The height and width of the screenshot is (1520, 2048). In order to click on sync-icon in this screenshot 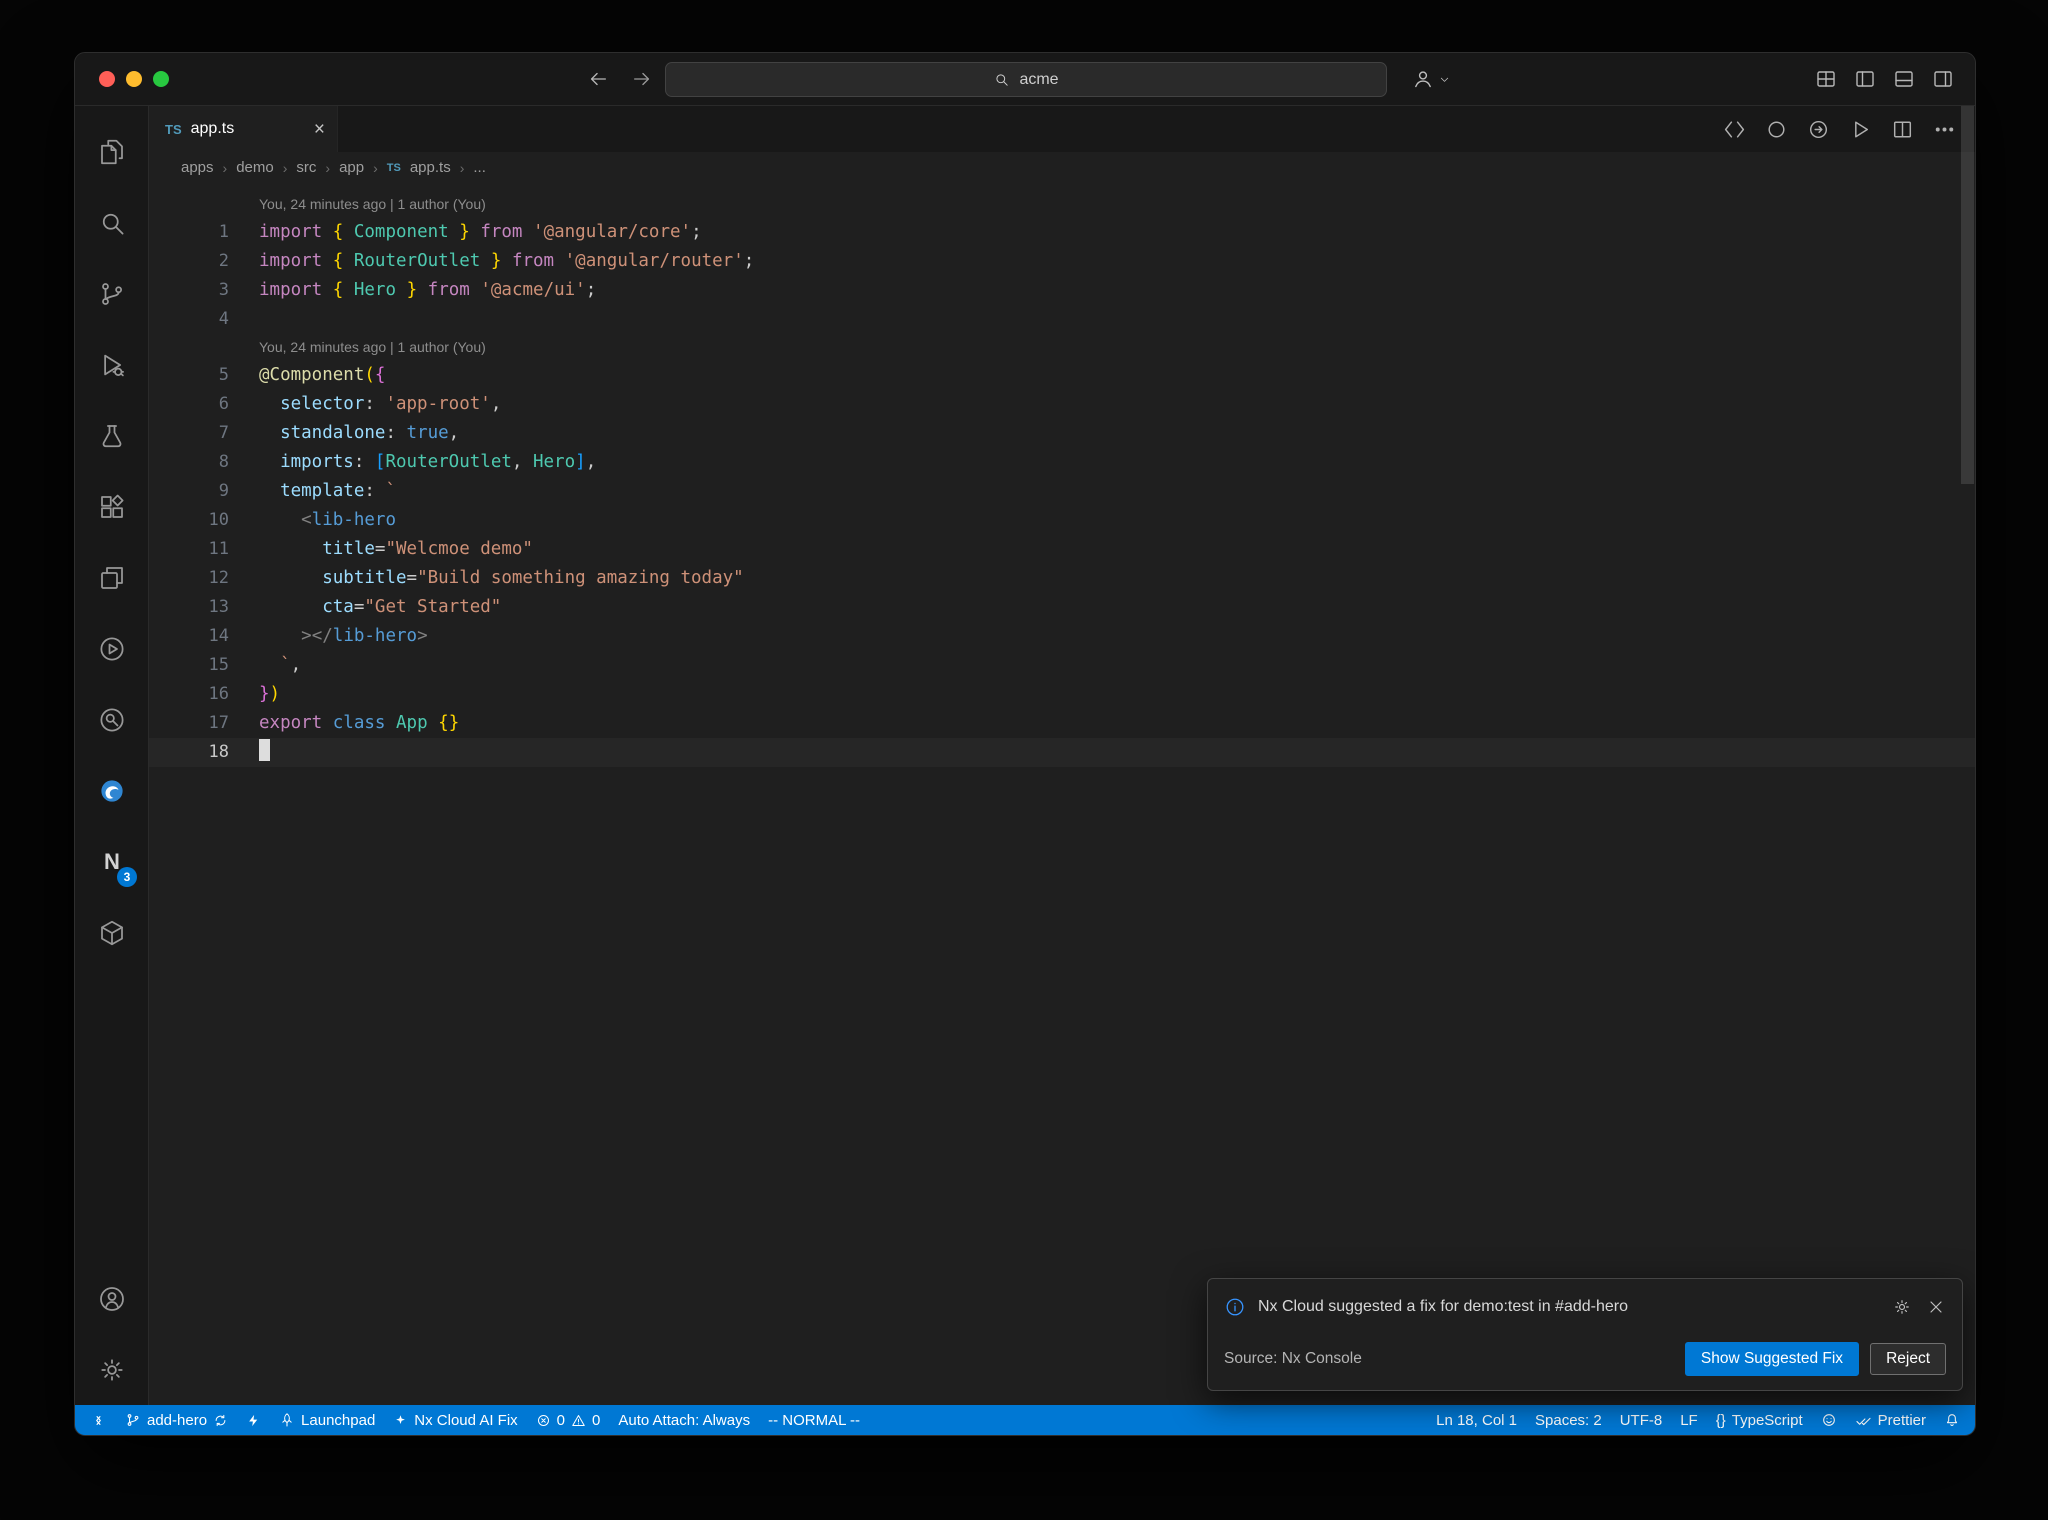, I will do `click(220, 1420)`.